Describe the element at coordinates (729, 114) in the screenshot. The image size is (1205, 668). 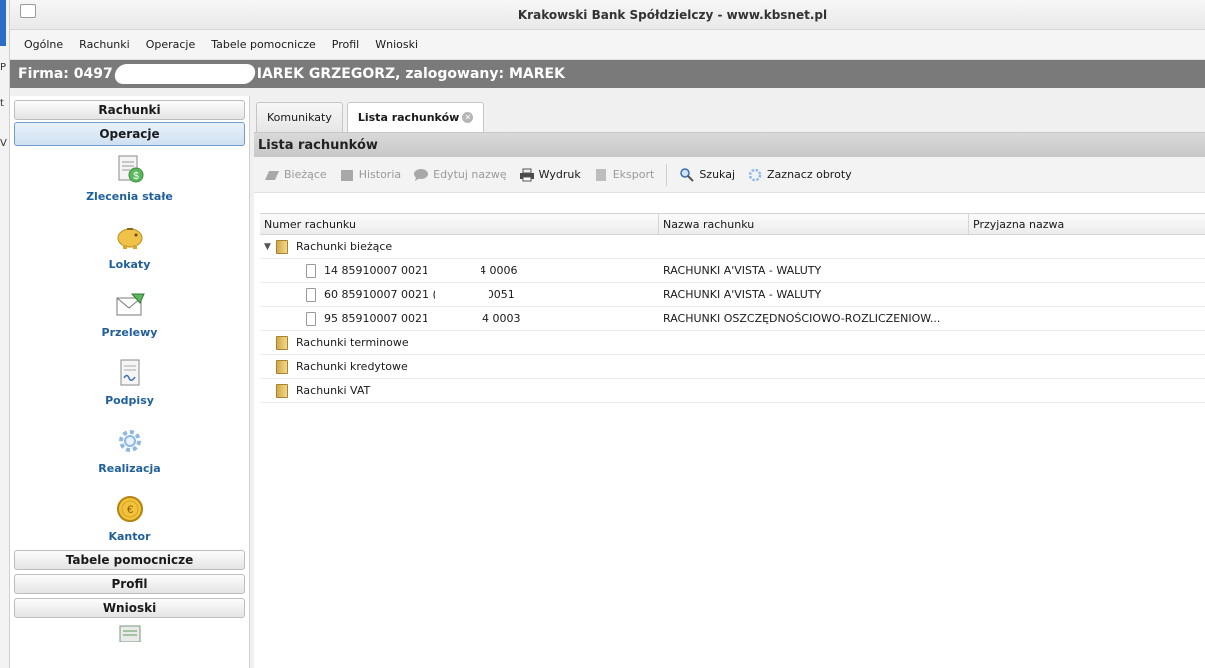
I see `tab-strip: Komunikaty Lista rachunków ✕` at that location.